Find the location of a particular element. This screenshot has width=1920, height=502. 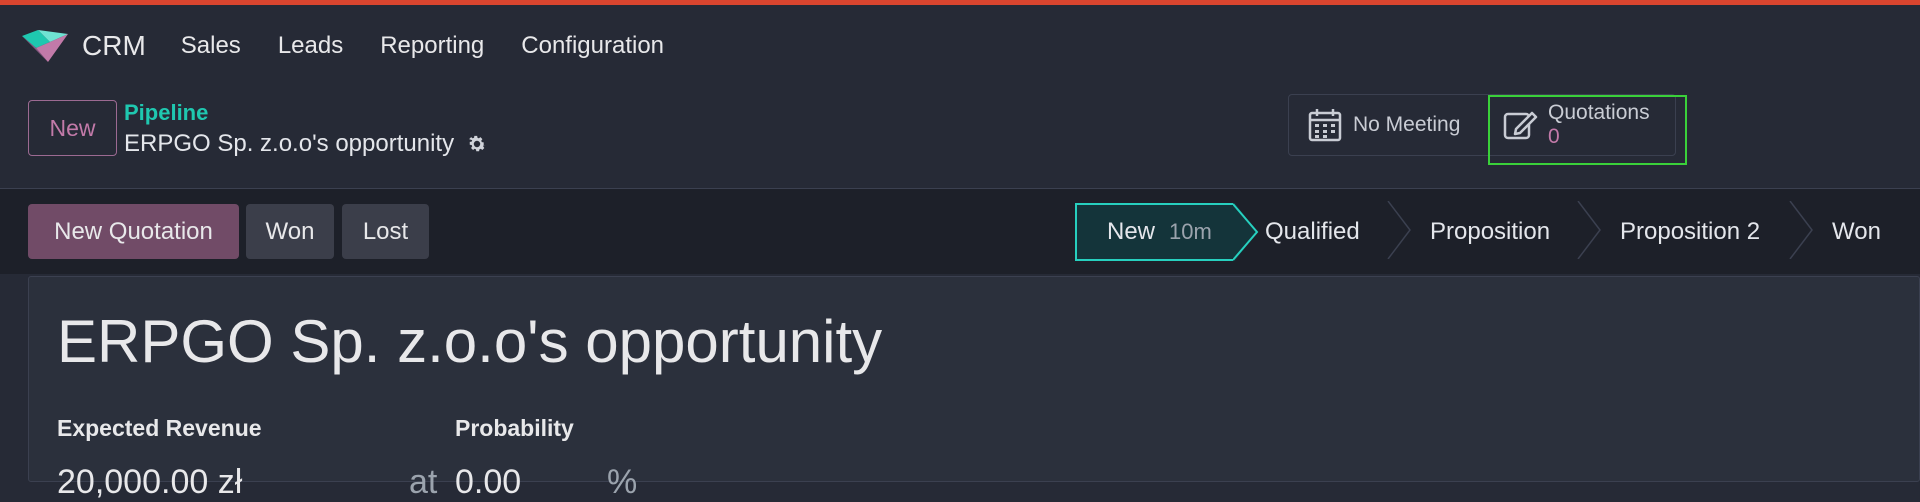

expected-revenue-input: 20,000.00 zł is located at coordinates (149, 482).